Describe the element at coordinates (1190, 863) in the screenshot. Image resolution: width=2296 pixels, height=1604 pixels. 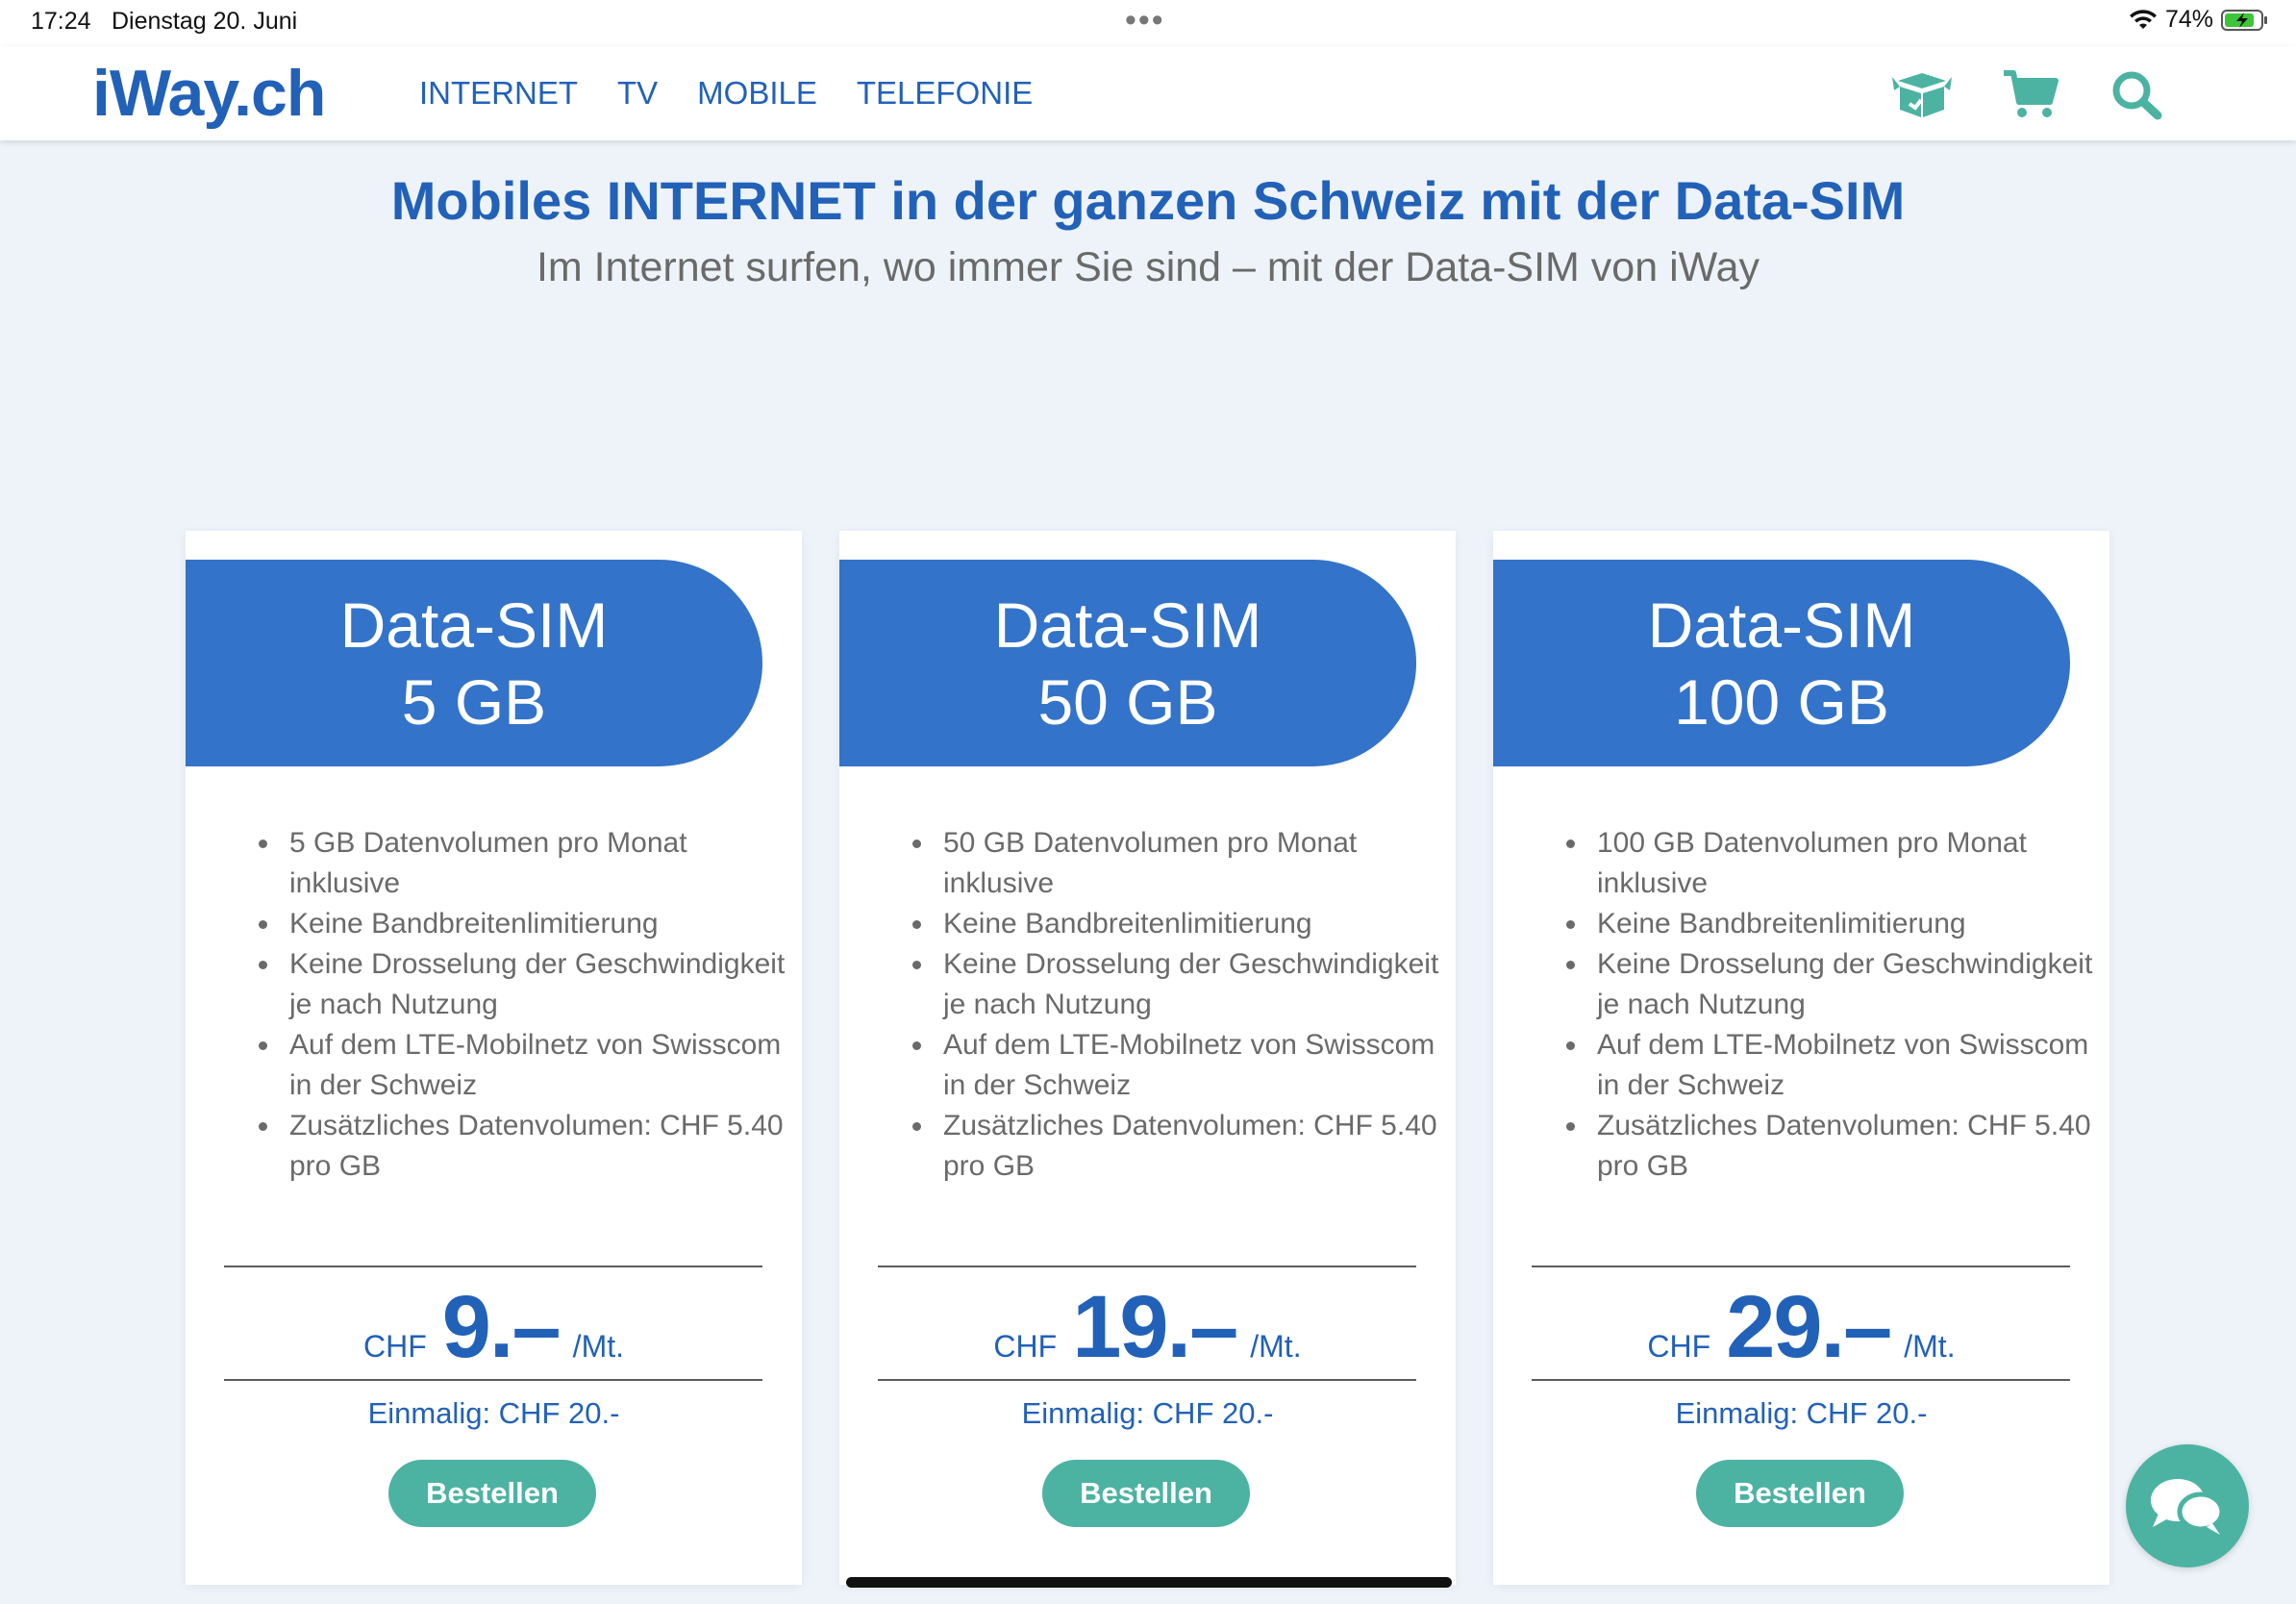
I see `list-item: 50 GB Datenvolumen pro Monat inklusive` at that location.